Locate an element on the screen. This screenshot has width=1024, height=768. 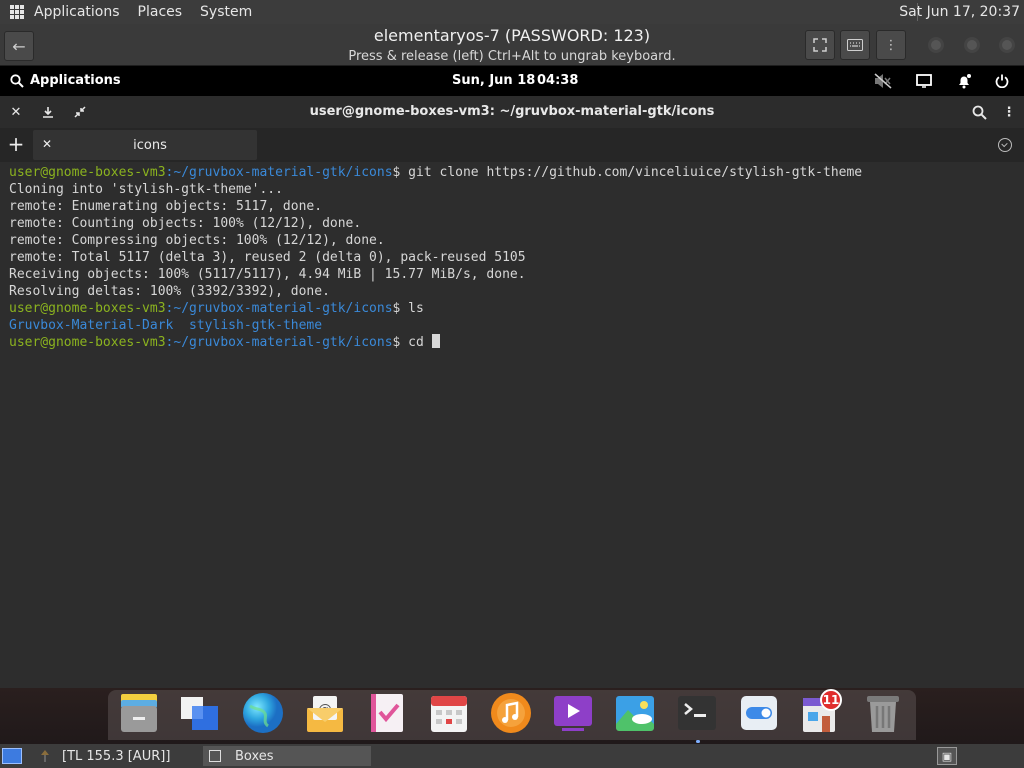
closed-tabs-history-icon is located at coordinates (1005, 145).